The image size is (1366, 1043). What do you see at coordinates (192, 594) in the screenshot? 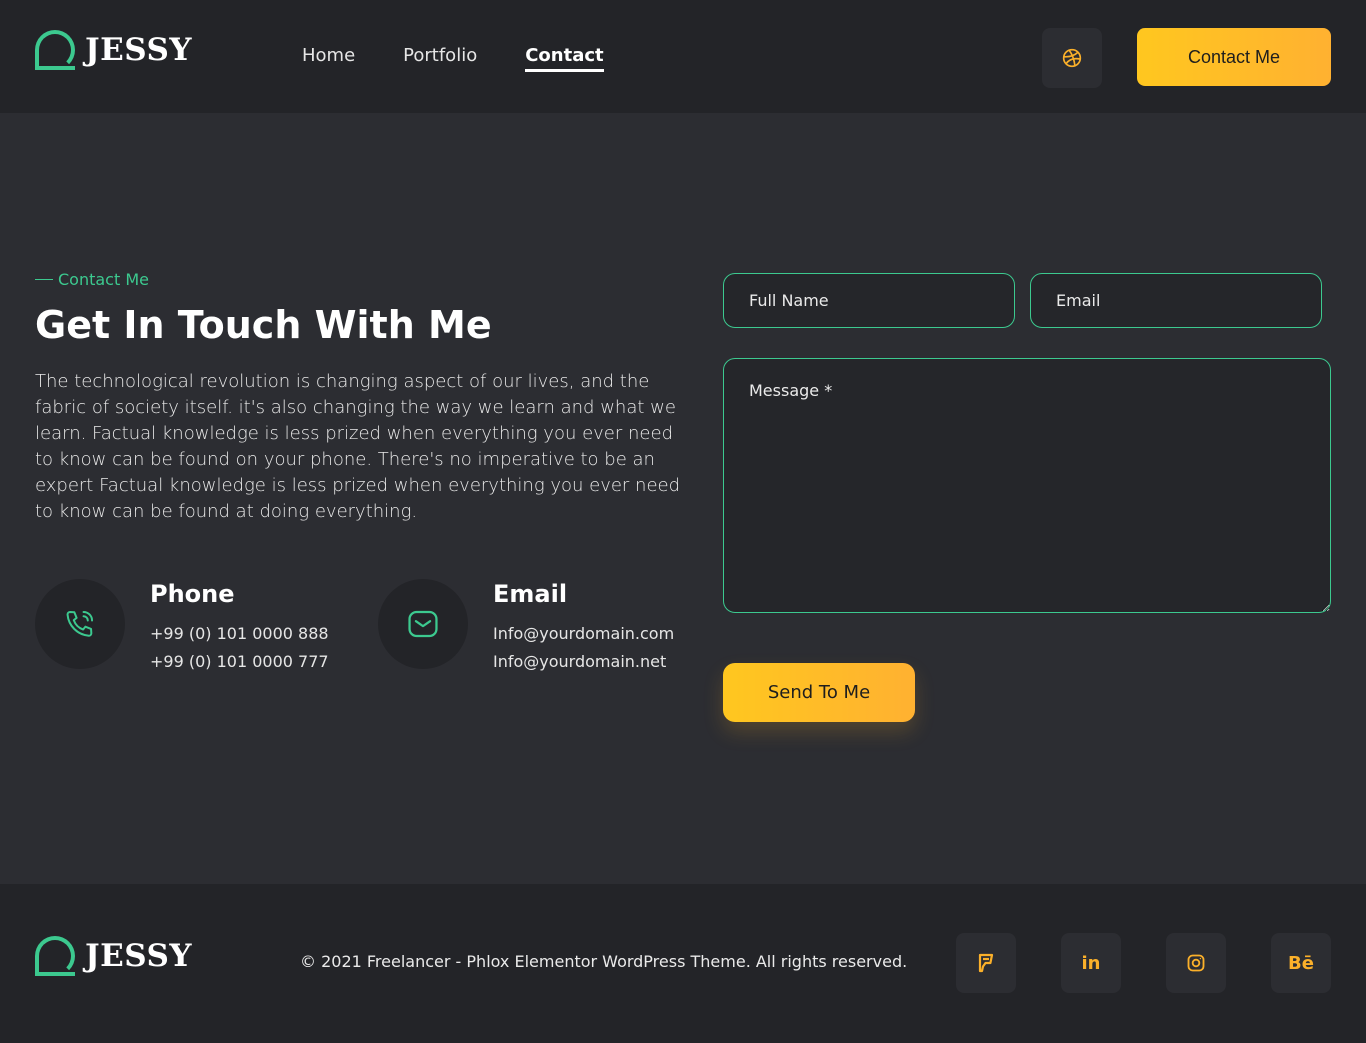
I see `phone-title: Phone` at bounding box center [192, 594].